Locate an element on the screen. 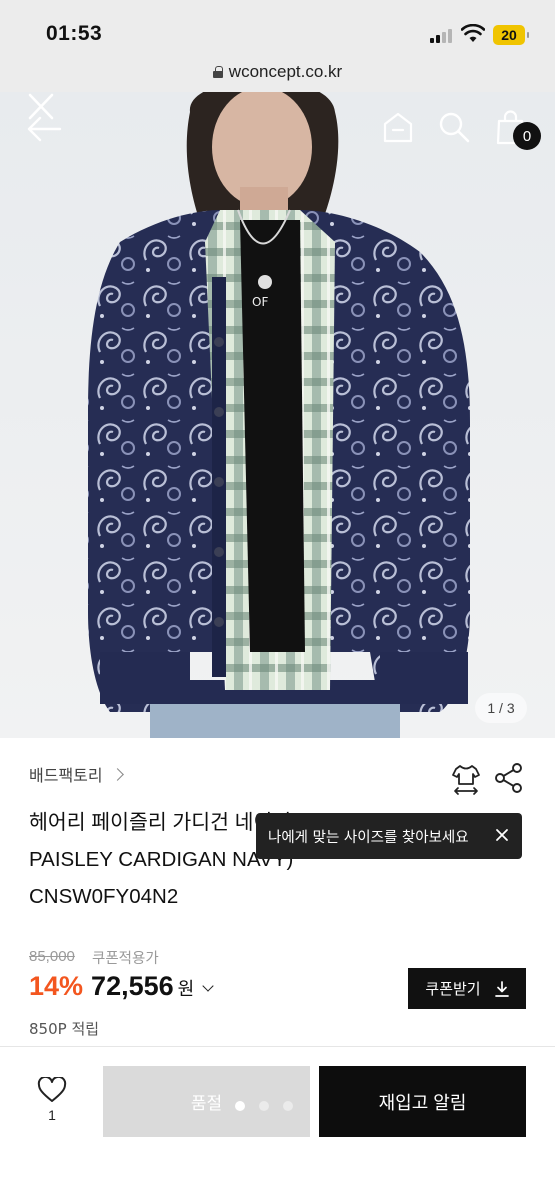 The image size is (555, 1200). price-row: 14% 72,556 원 is located at coordinates (121, 986).